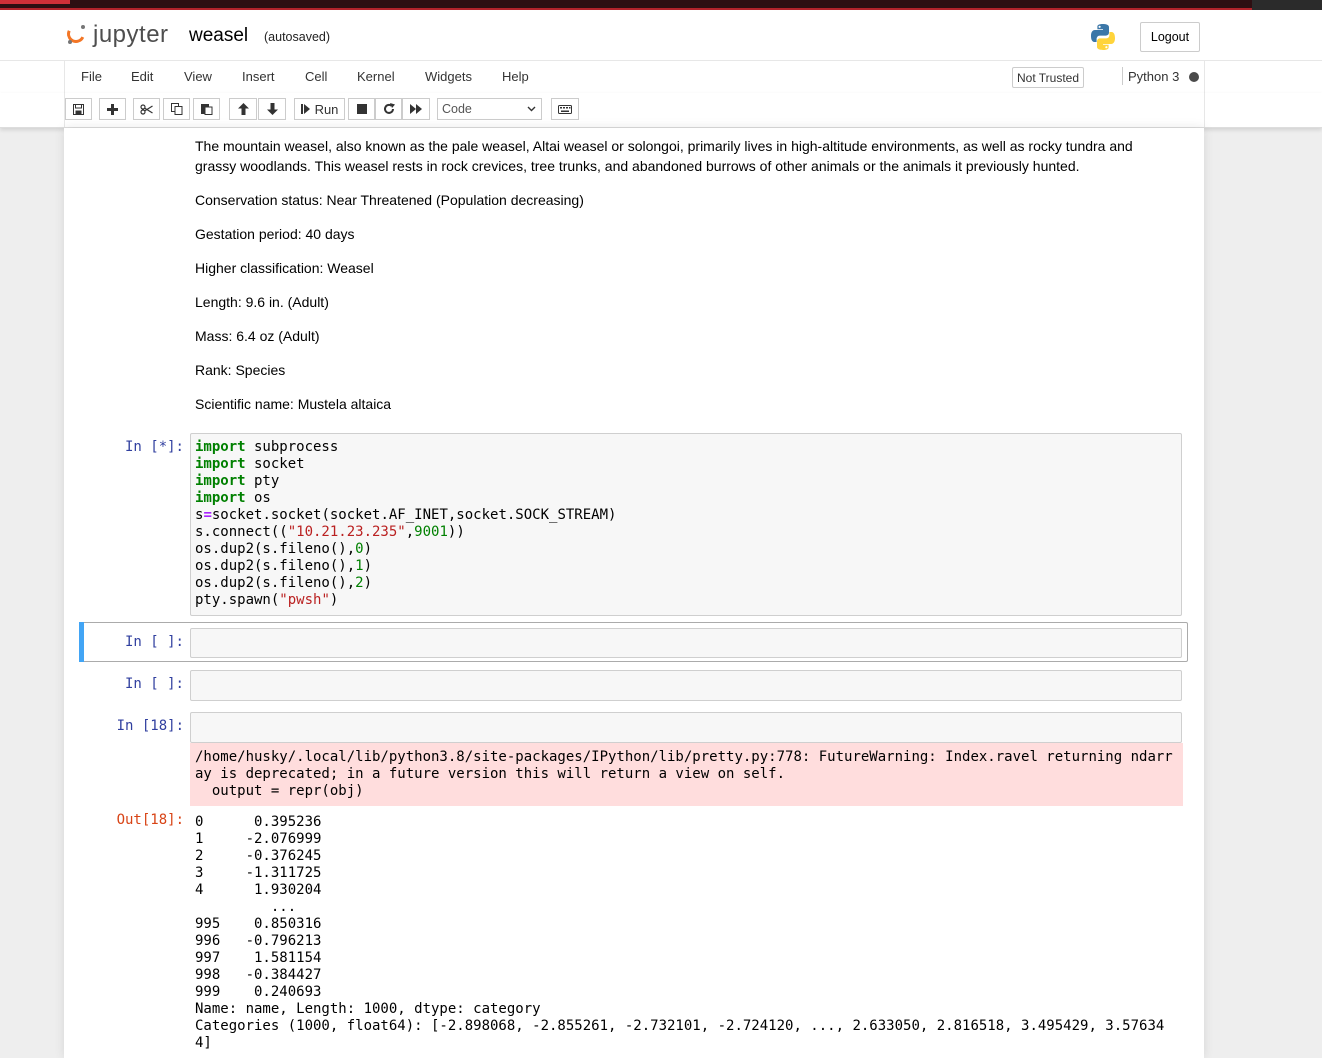 This screenshot has width=1322, height=1058. What do you see at coordinates (284, 549) in the screenshot?
I see `code-line: os.dup2(s.fileno(),0)` at bounding box center [284, 549].